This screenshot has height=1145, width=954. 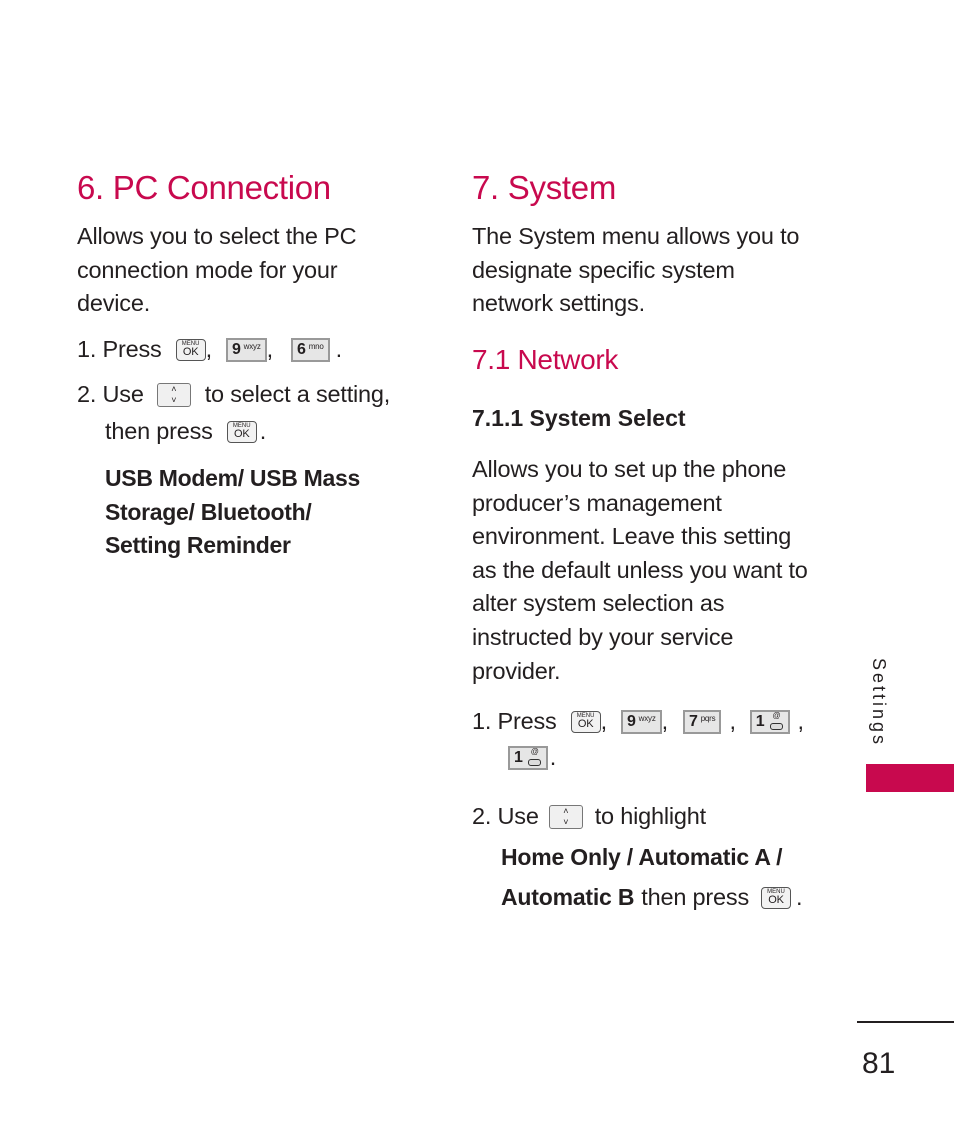 I want to click on system-step-2: 2. Use ˄ ˅ to highlight, so click(x=589, y=817).